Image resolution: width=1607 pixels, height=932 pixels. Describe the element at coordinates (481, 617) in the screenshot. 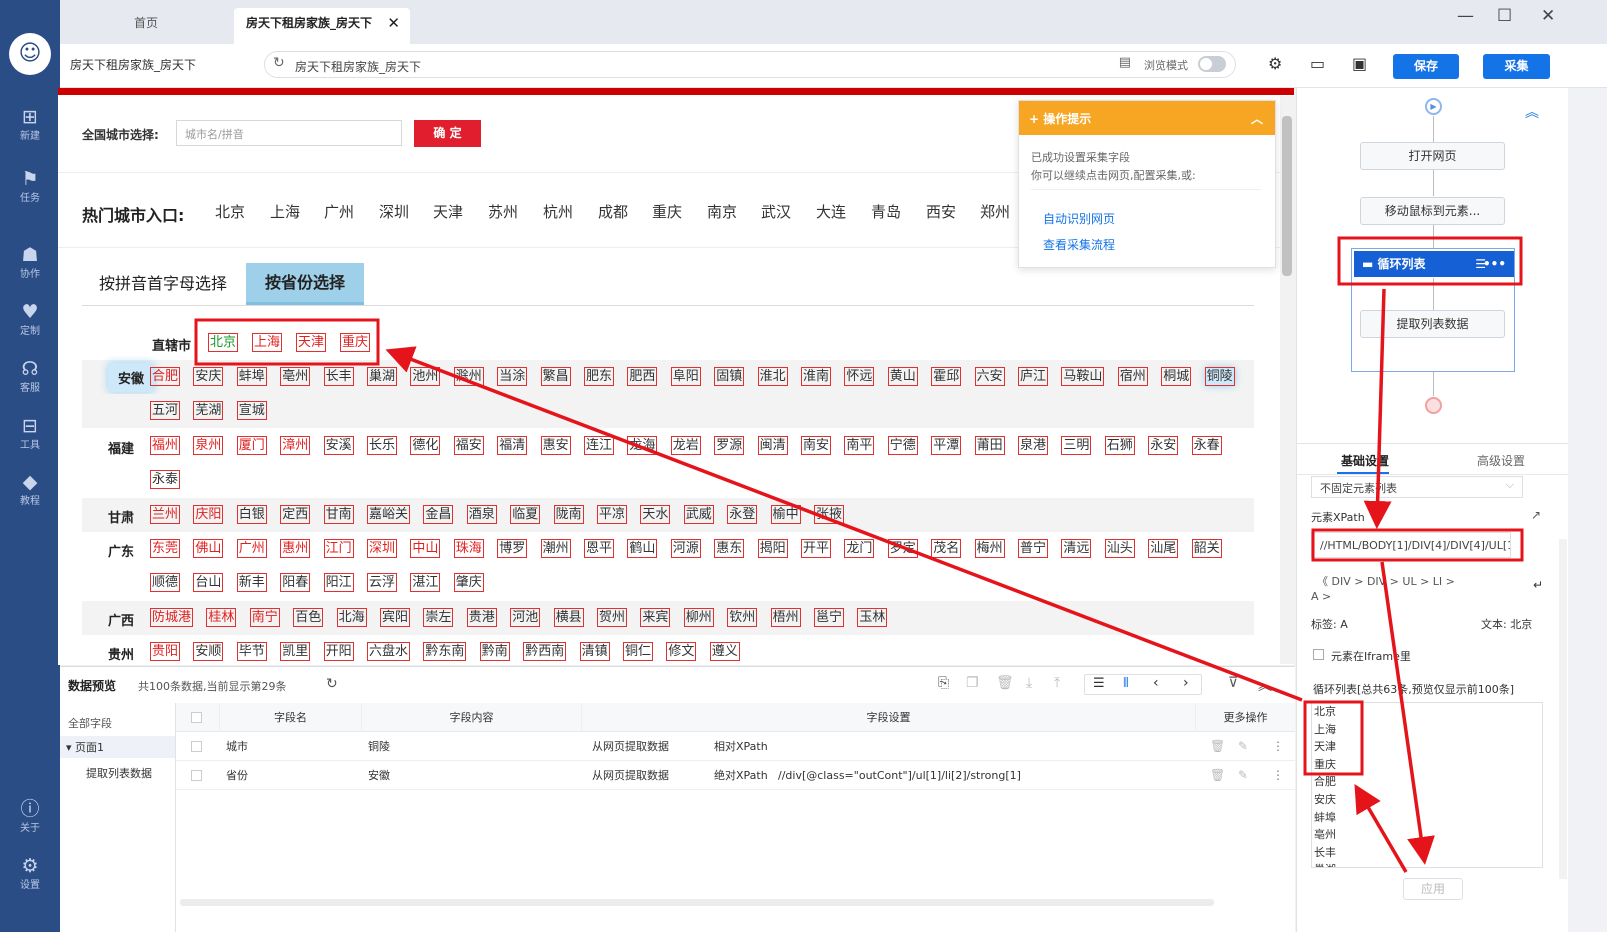

I see `city-link: 贵港` at that location.